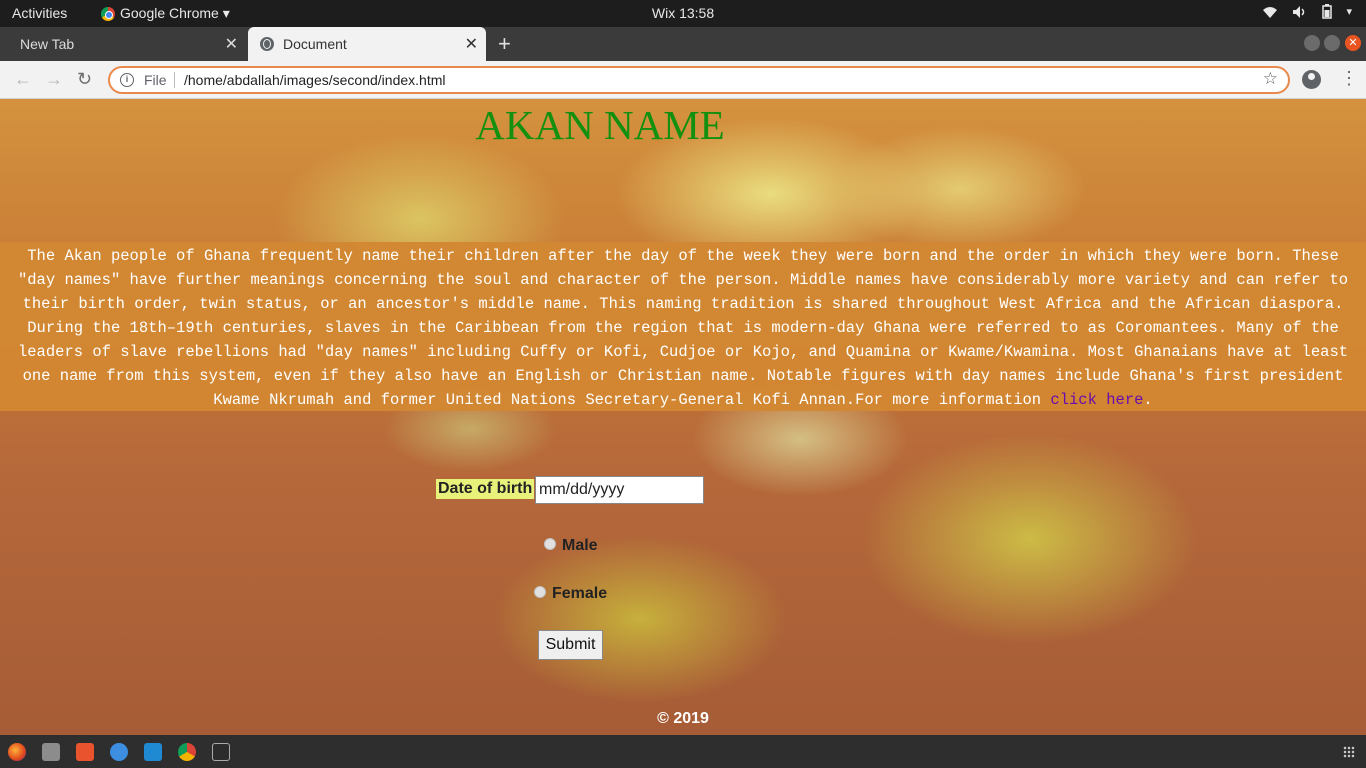  What do you see at coordinates (1312, 43) in the screenshot?
I see `minimize-button` at bounding box center [1312, 43].